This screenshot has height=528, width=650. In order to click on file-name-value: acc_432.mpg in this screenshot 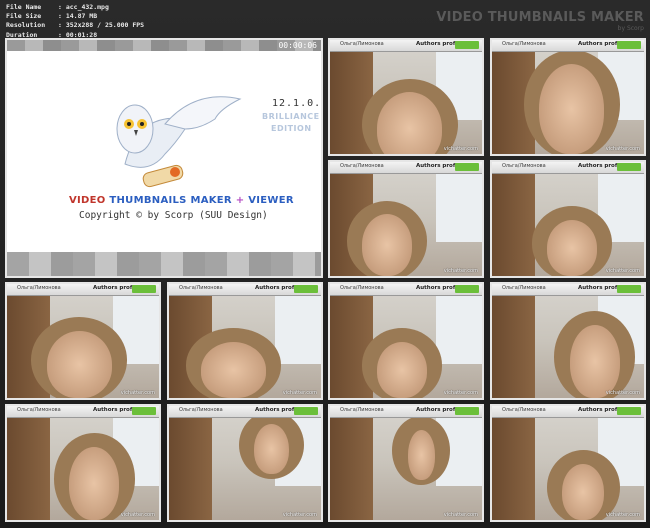, I will do `click(87, 7)`.